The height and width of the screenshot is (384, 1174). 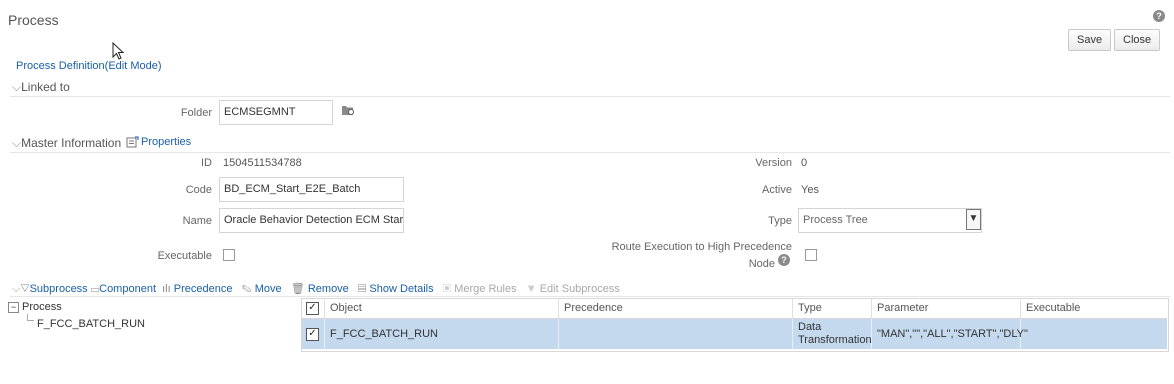 I want to click on master-information-section-header: ⌵Master Information, so click(x=66, y=143).